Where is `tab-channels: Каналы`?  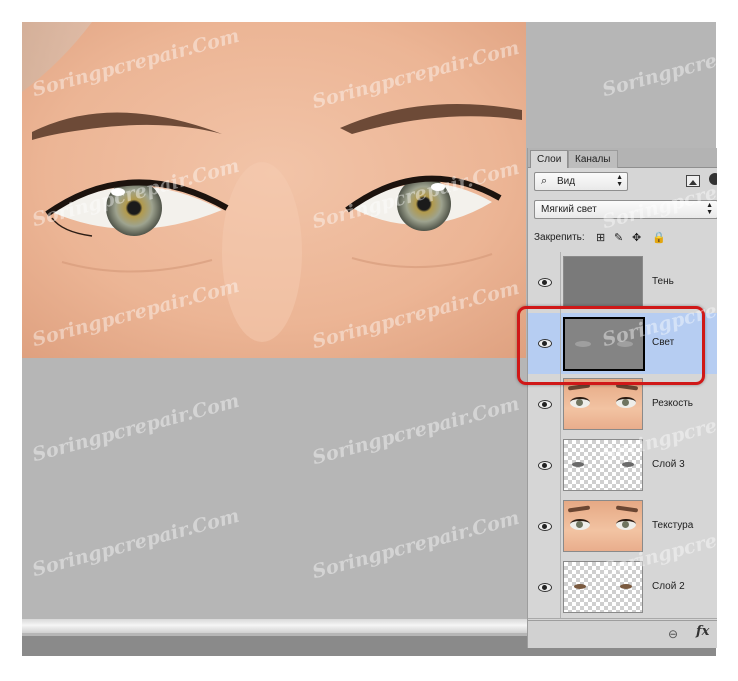
tab-channels: Каналы is located at coordinates (593, 159).